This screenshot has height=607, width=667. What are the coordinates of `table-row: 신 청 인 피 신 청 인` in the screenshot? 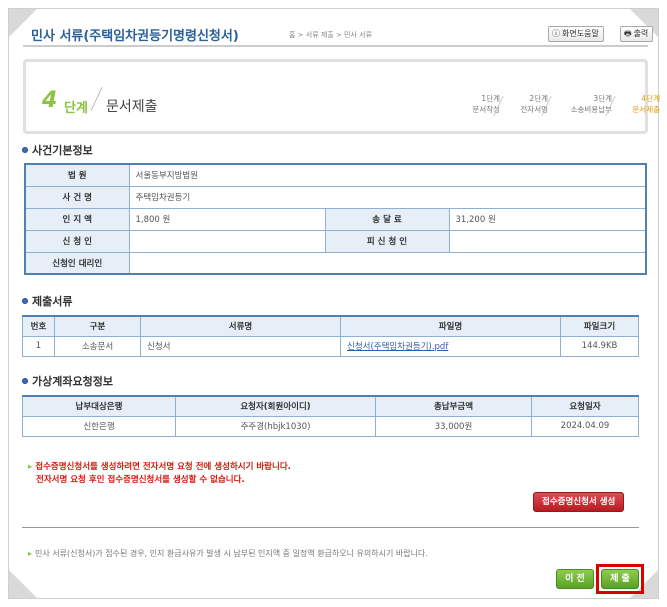 It's located at (335, 241).